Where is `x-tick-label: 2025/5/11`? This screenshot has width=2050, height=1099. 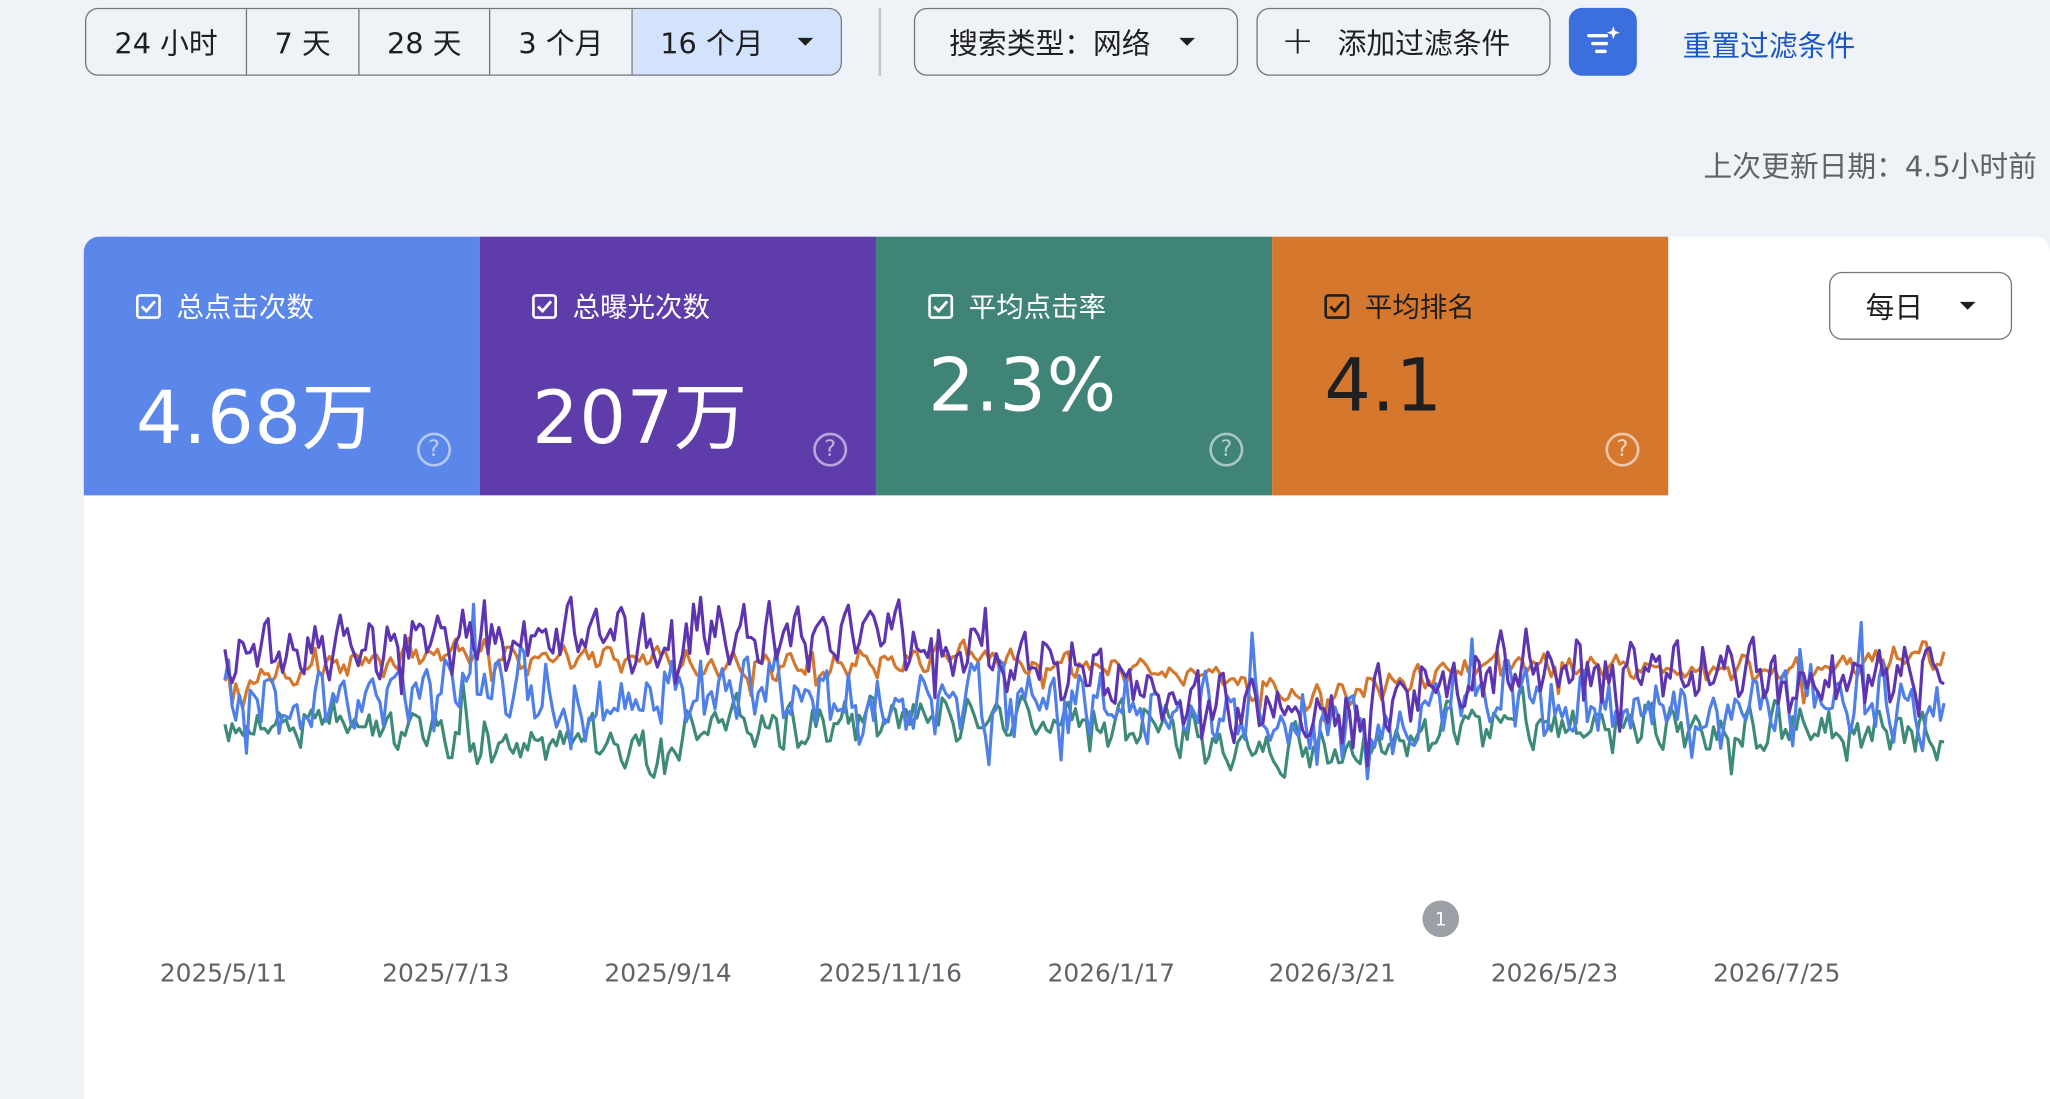
x-tick-label: 2025/5/11 is located at coordinates (223, 973).